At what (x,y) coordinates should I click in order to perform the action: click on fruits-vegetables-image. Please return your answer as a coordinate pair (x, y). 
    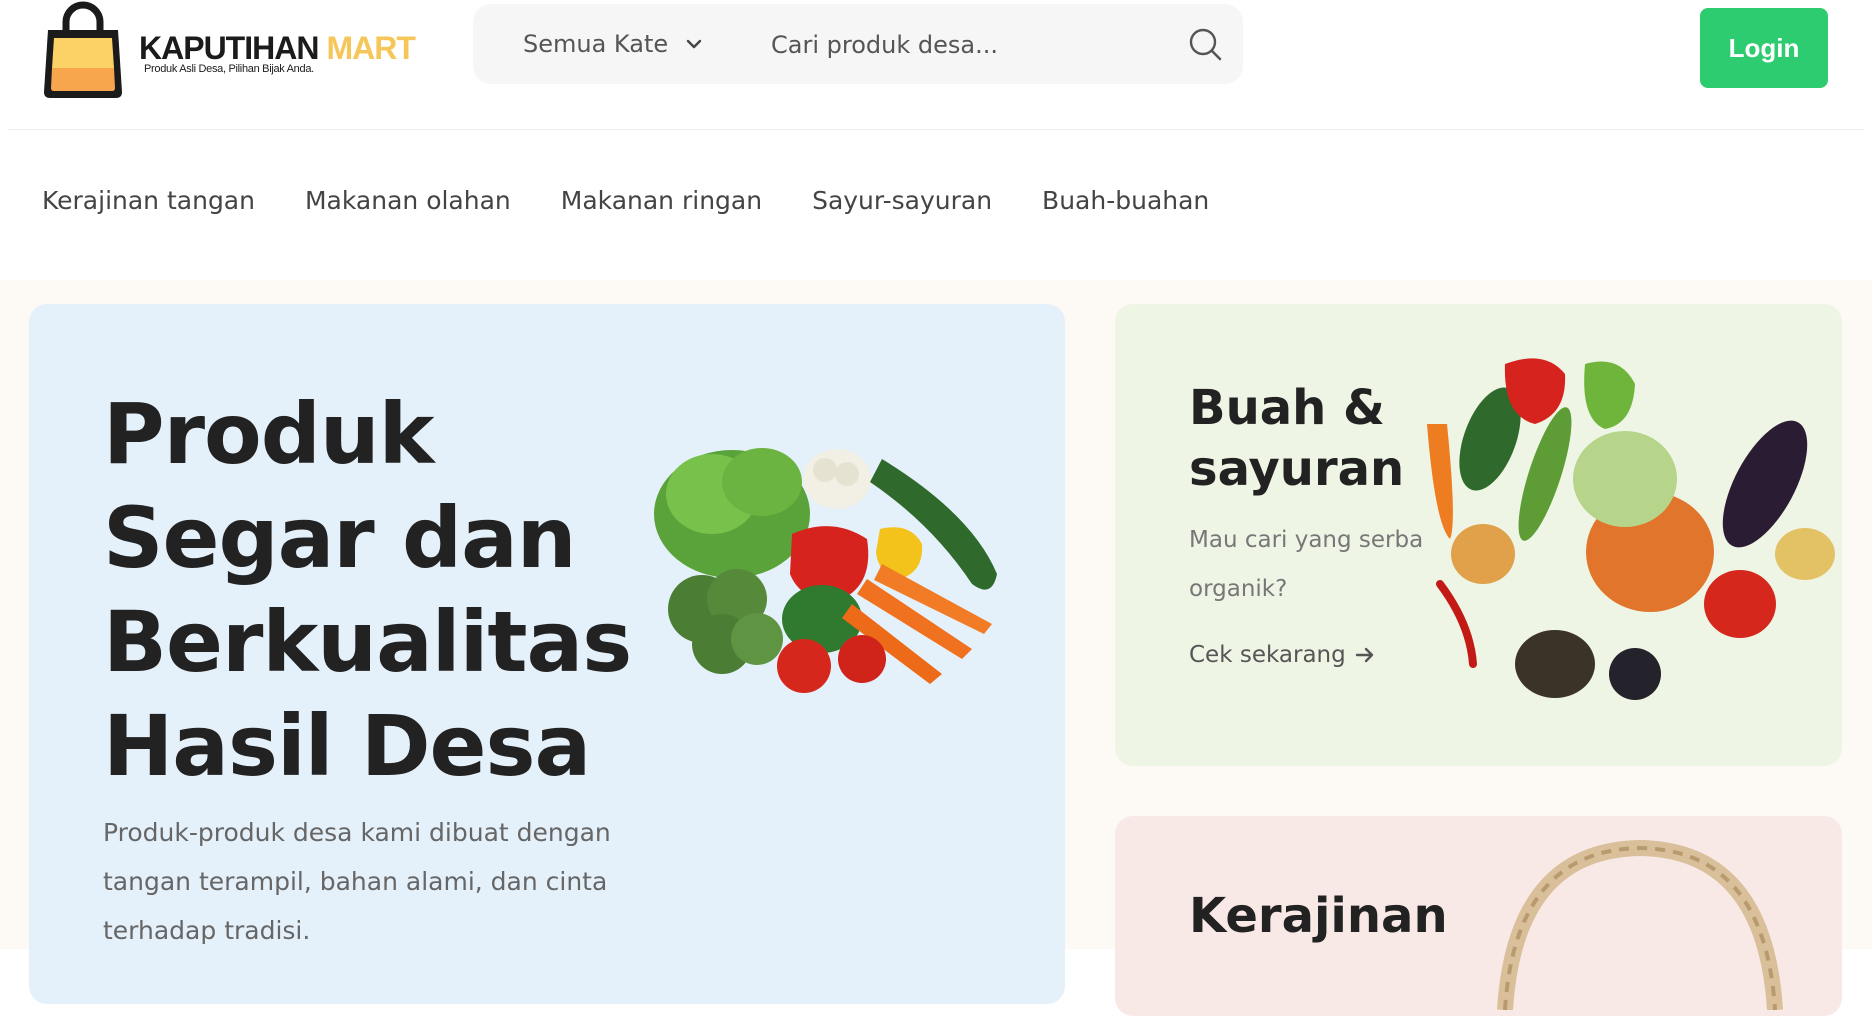
    Looking at the image, I should click on (1631, 529).